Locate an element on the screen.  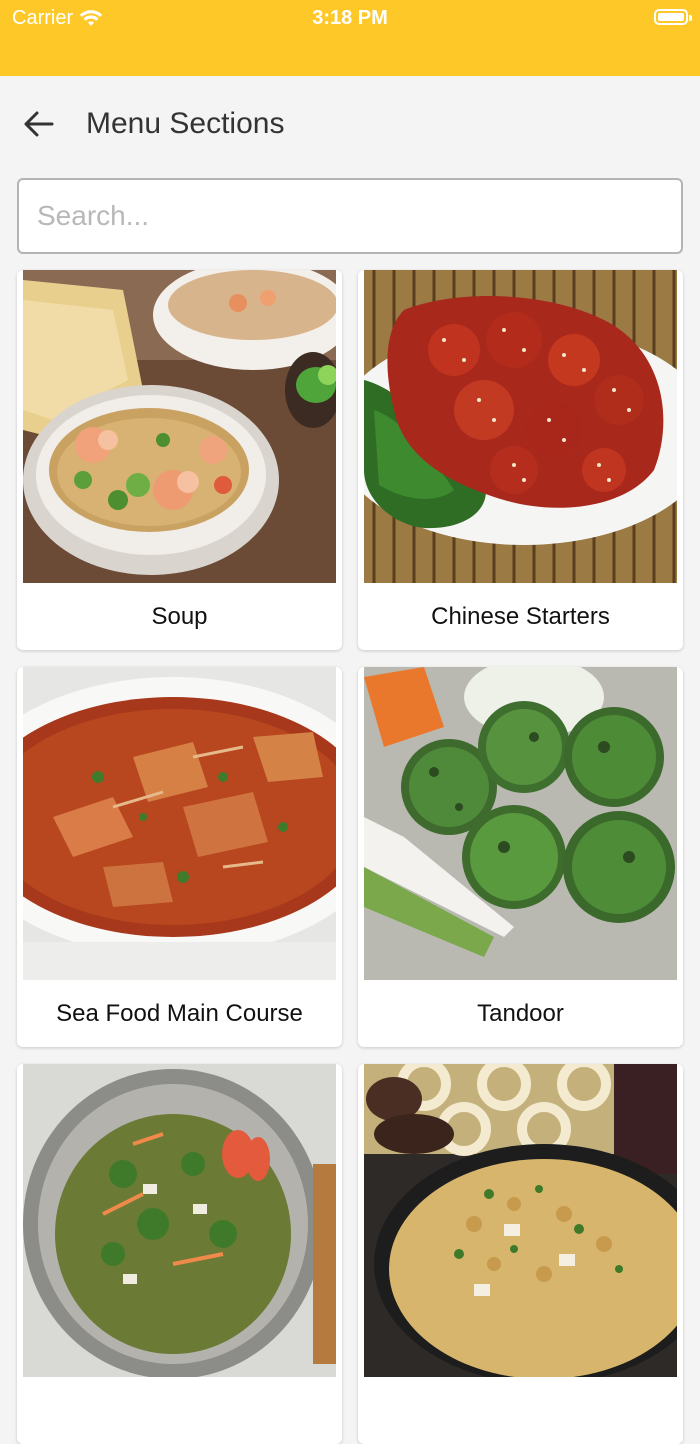
clock: 3:18 PM is located at coordinates (350, 18).